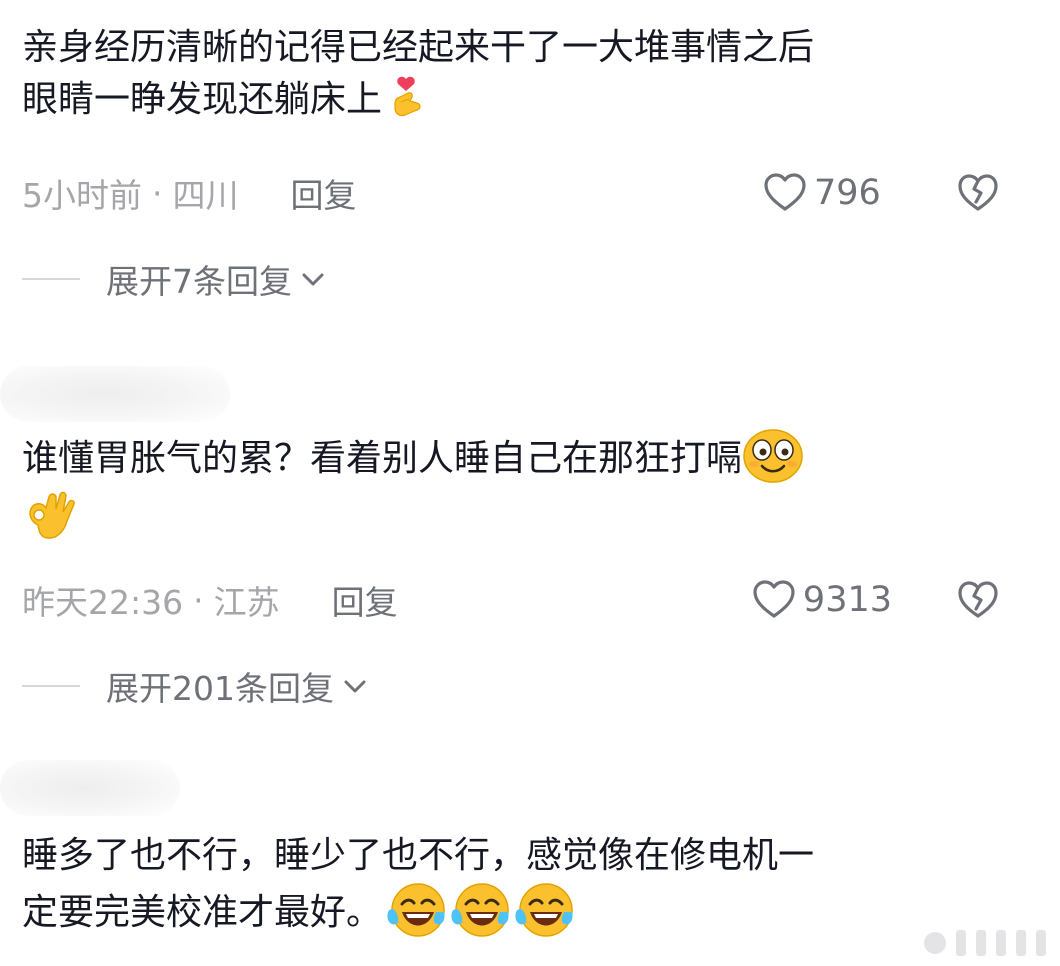 The height and width of the screenshot is (966, 1060). I want to click on comment-text-line: 亲身经历清晰的记得已经起来干了一大堆事情之后, so click(418, 47).